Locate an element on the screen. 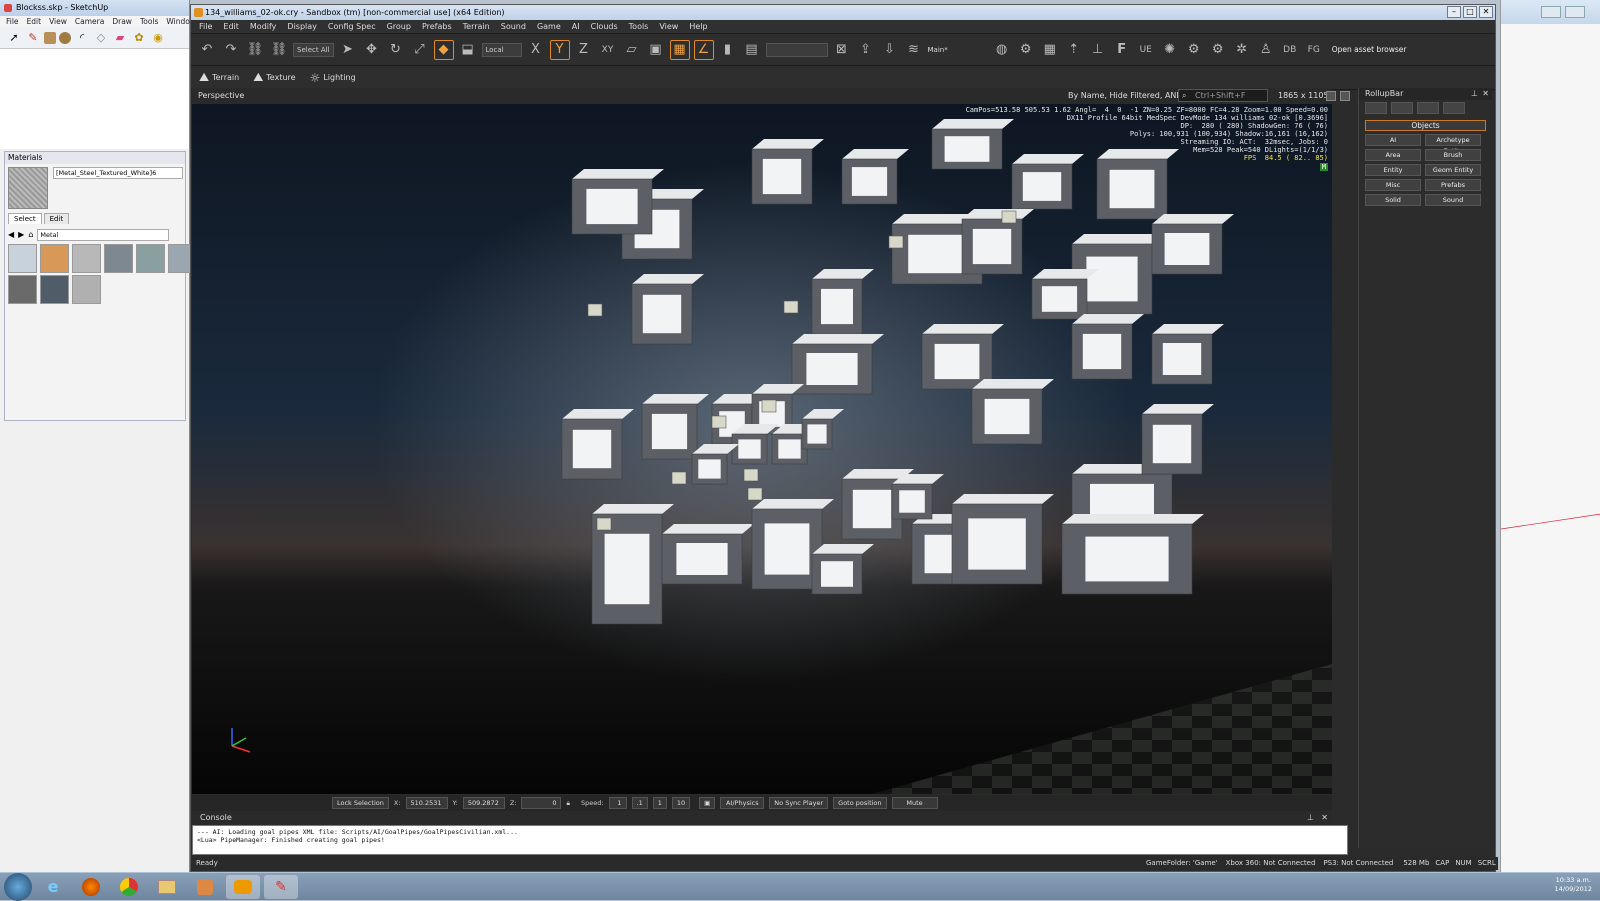 The width and height of the screenshot is (1600, 901). terrain-snap-icon: ◆ is located at coordinates (443, 49).